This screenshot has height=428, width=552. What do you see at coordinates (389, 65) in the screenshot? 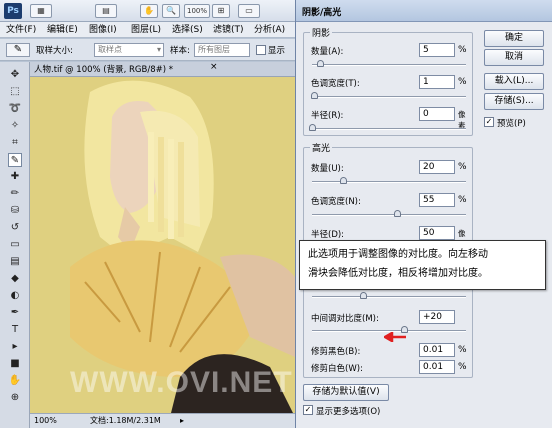
I see `shadows-amount-track` at bounding box center [389, 65].